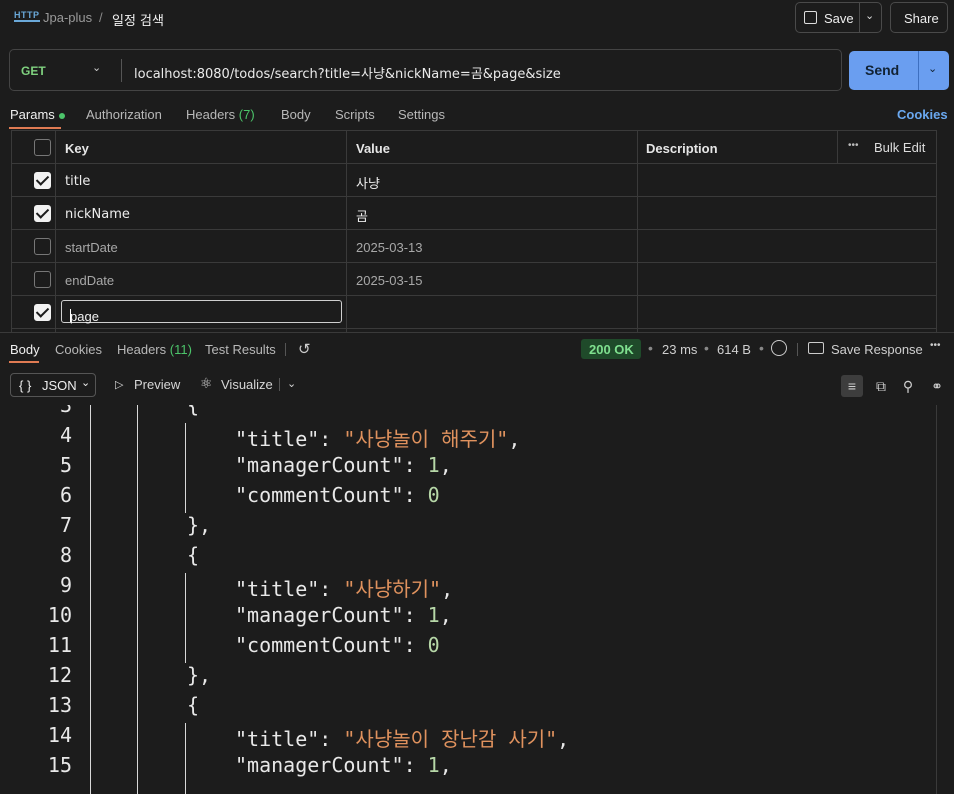  I want to click on wrap-lines-icon: ≡, so click(852, 386).